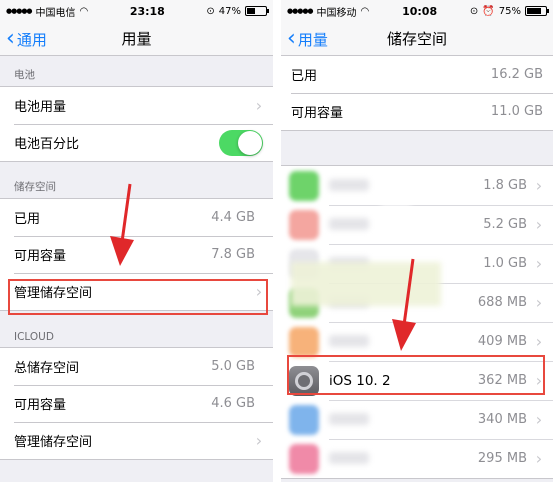  What do you see at coordinates (509, 11) in the screenshot?
I see `battery-percent: 75%` at bounding box center [509, 11].